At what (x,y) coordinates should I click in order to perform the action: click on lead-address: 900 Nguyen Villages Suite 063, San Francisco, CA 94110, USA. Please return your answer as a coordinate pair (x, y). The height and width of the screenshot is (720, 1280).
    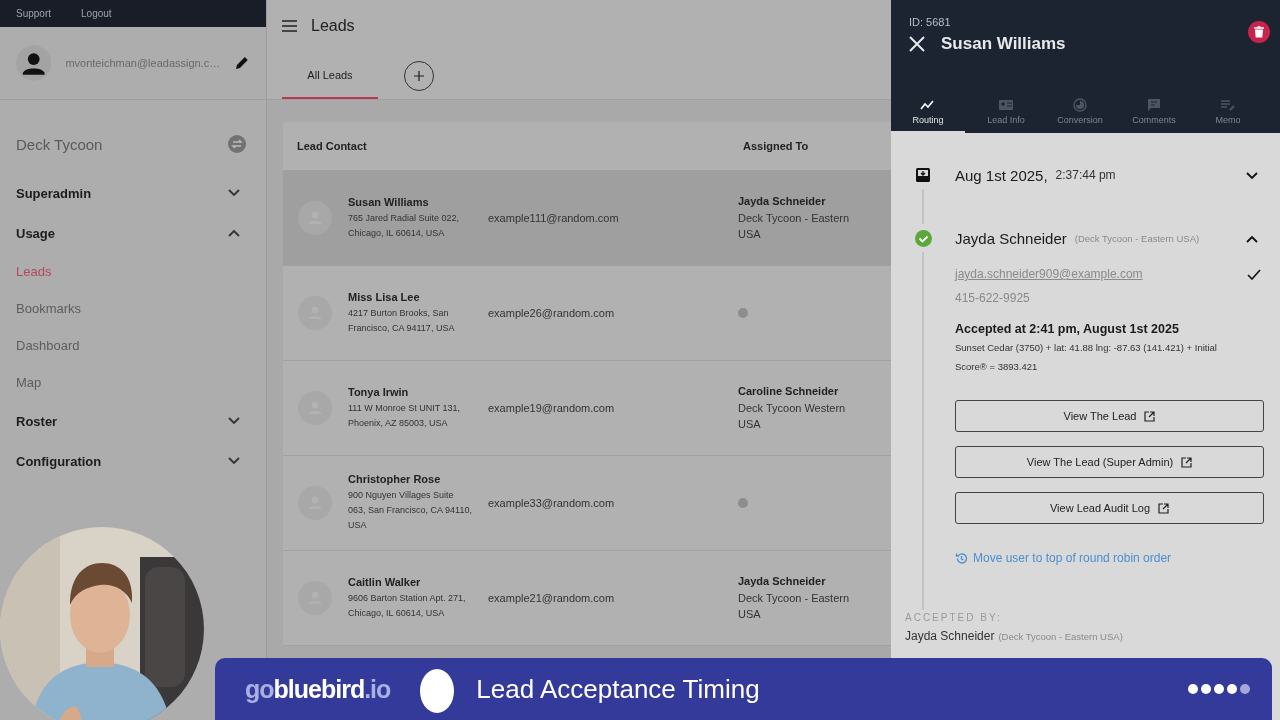
    Looking at the image, I should click on (410, 510).